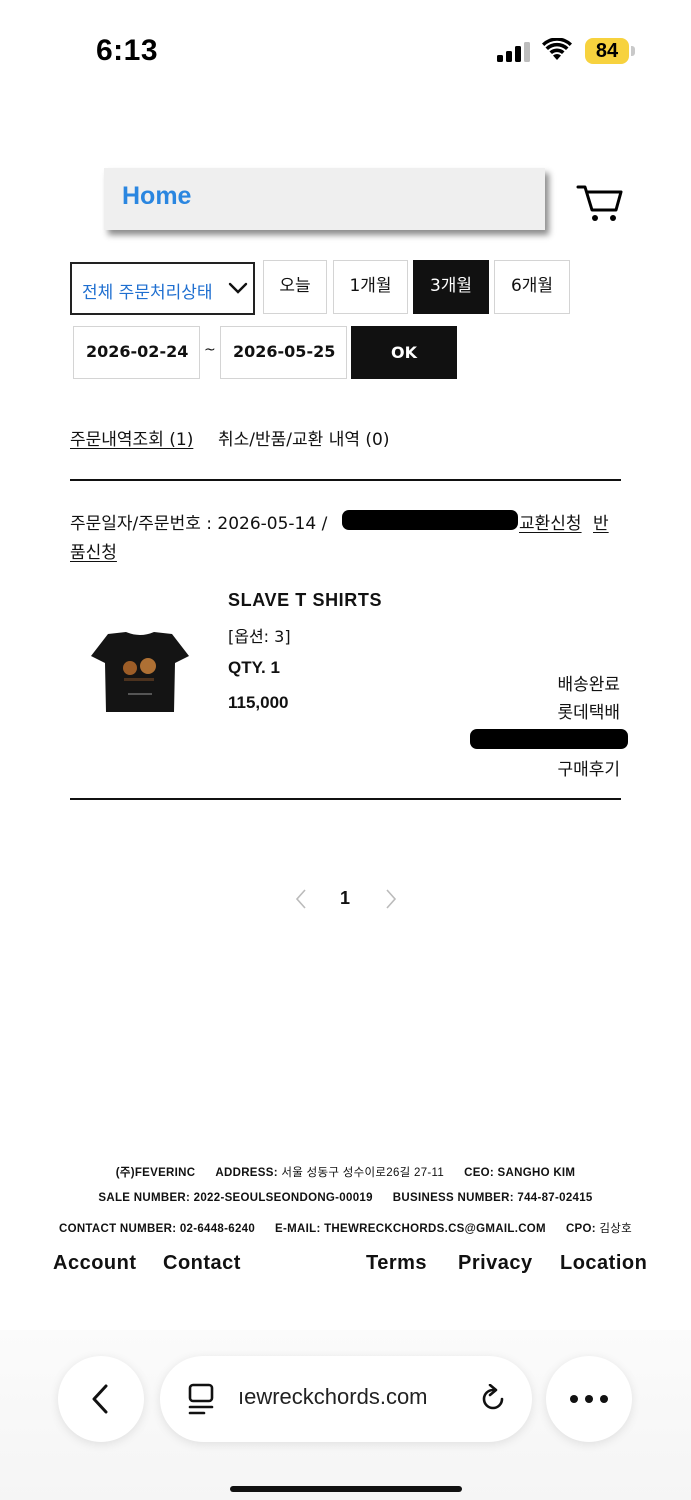 The image size is (691, 1500). Describe the element at coordinates (580, 1229) in the screenshot. I see `footer-cpo-label: CPO:` at that location.